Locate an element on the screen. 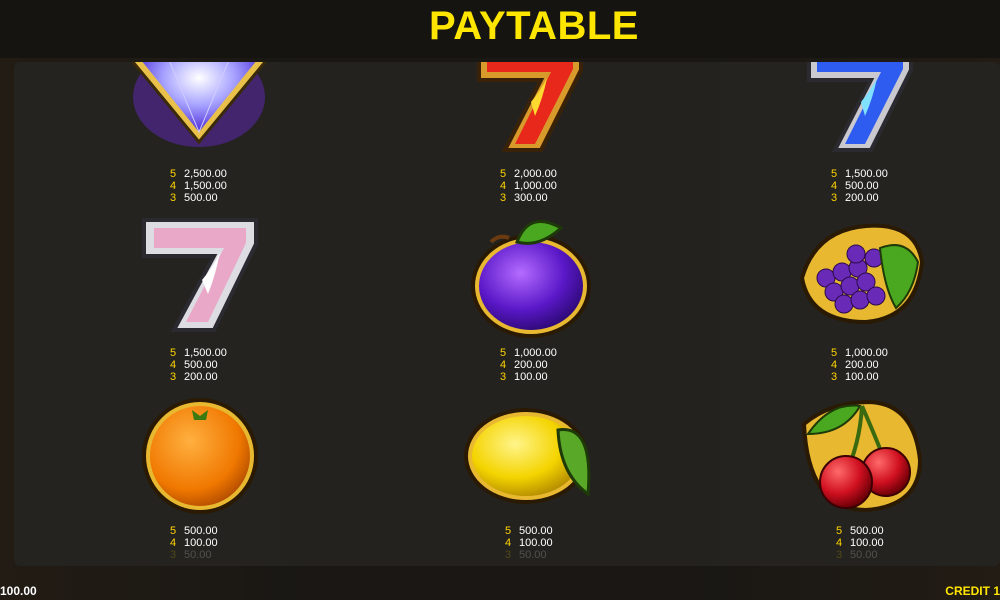 Image resolution: width=1000 pixels, height=600 pixels. credit-display: CREDIT 1 is located at coordinates (972, 591).